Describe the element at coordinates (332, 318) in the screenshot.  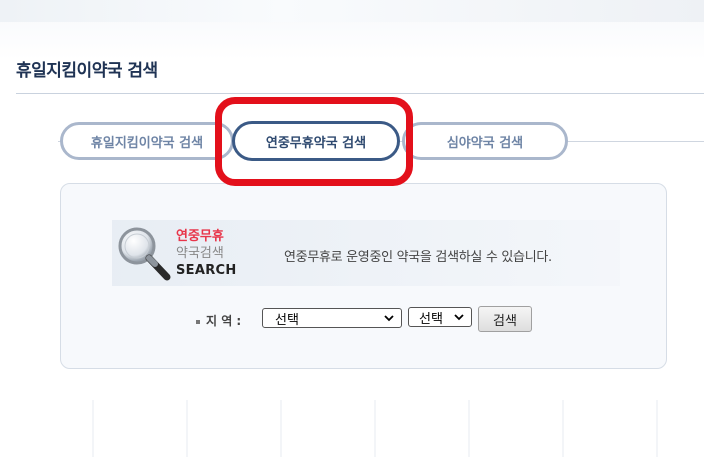
I see `region-select: 선택` at that location.